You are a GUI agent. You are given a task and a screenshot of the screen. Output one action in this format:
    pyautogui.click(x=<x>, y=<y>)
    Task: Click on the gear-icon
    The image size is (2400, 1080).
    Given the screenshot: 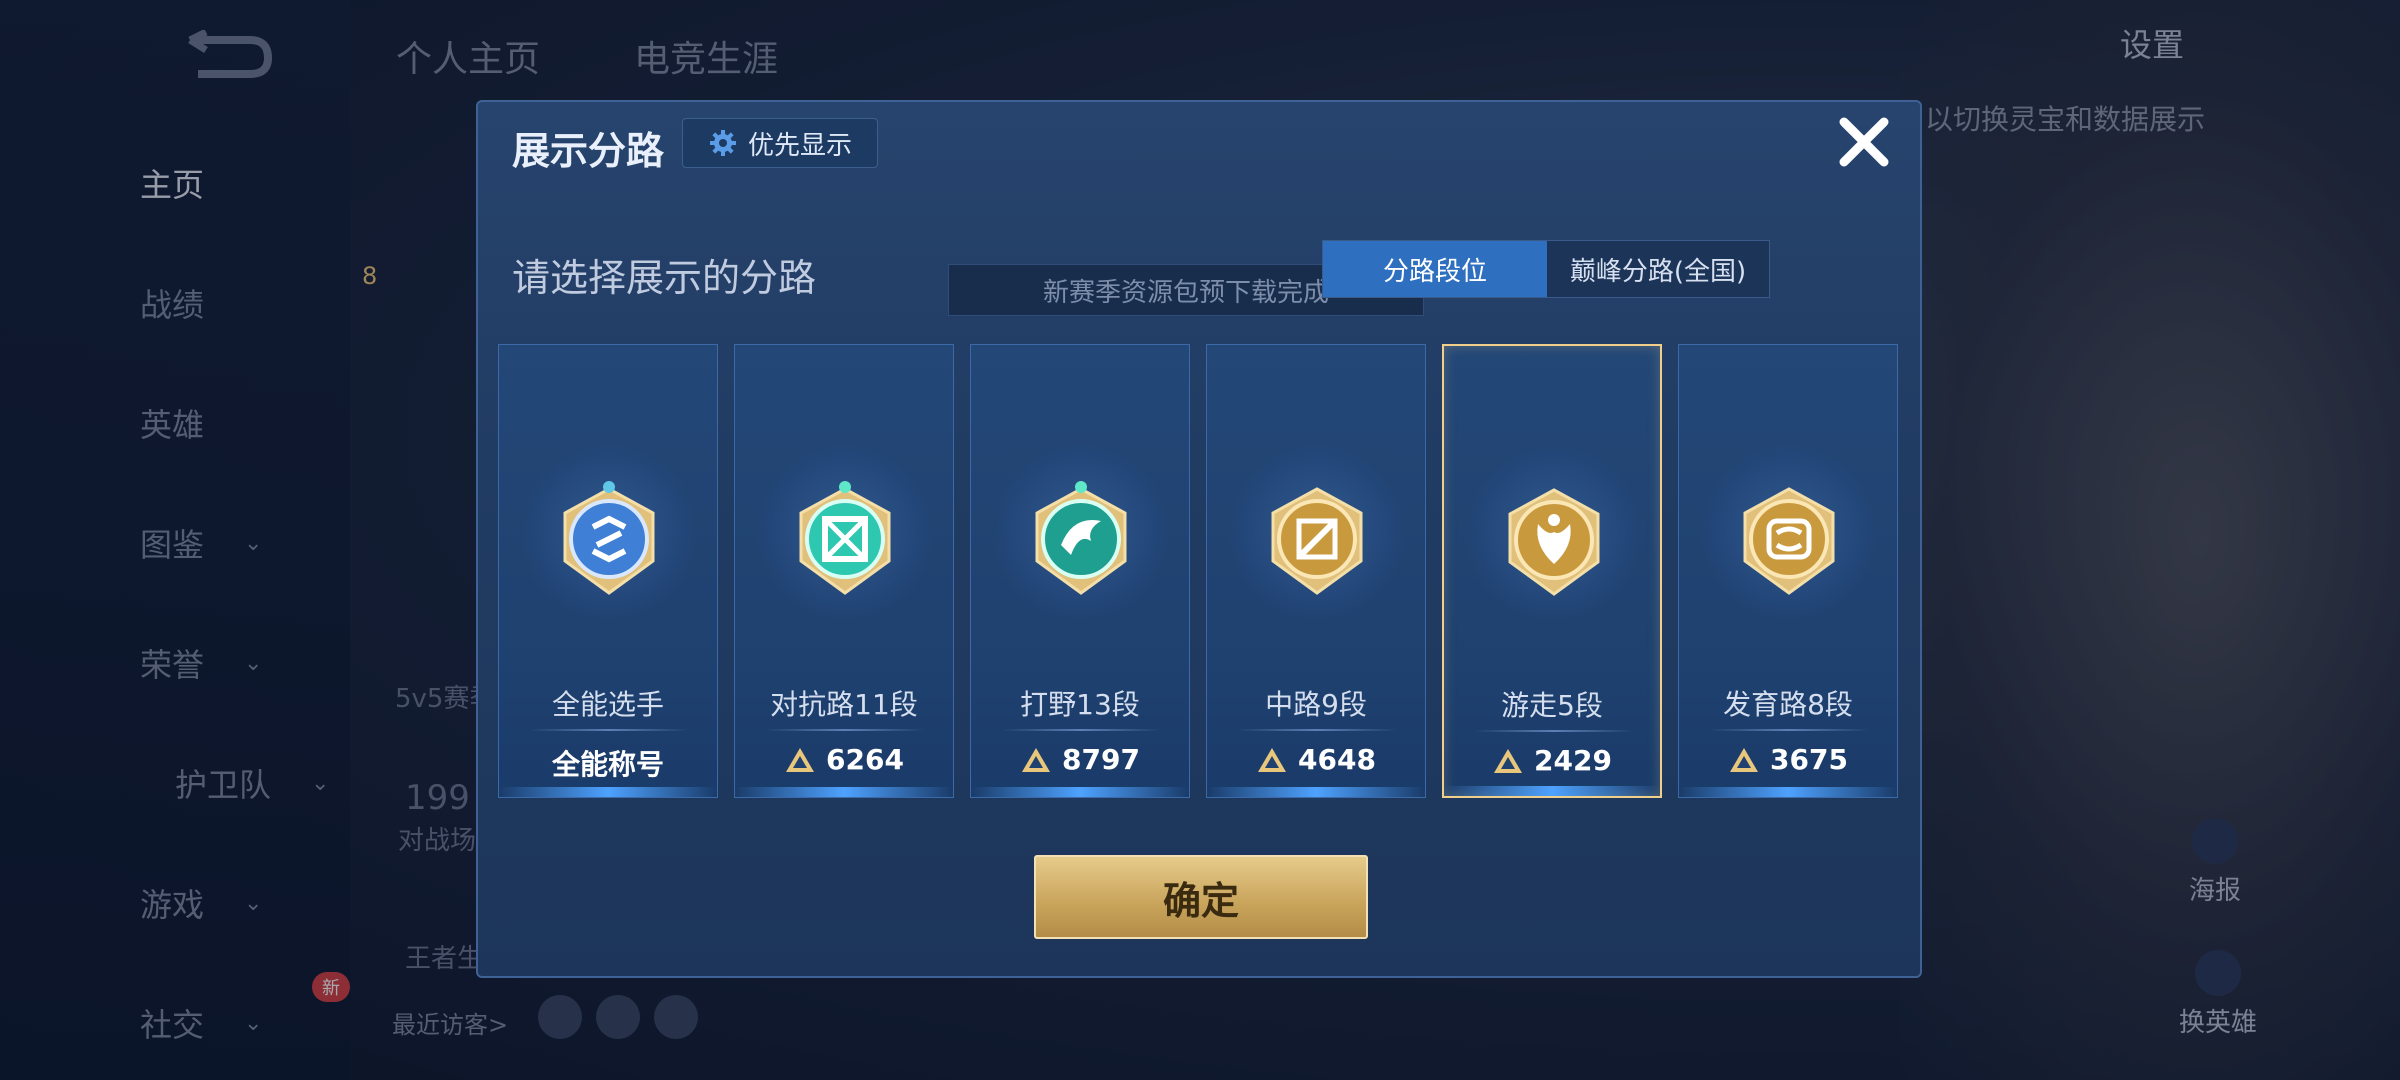 What is the action you would take?
    pyautogui.click(x=722, y=143)
    